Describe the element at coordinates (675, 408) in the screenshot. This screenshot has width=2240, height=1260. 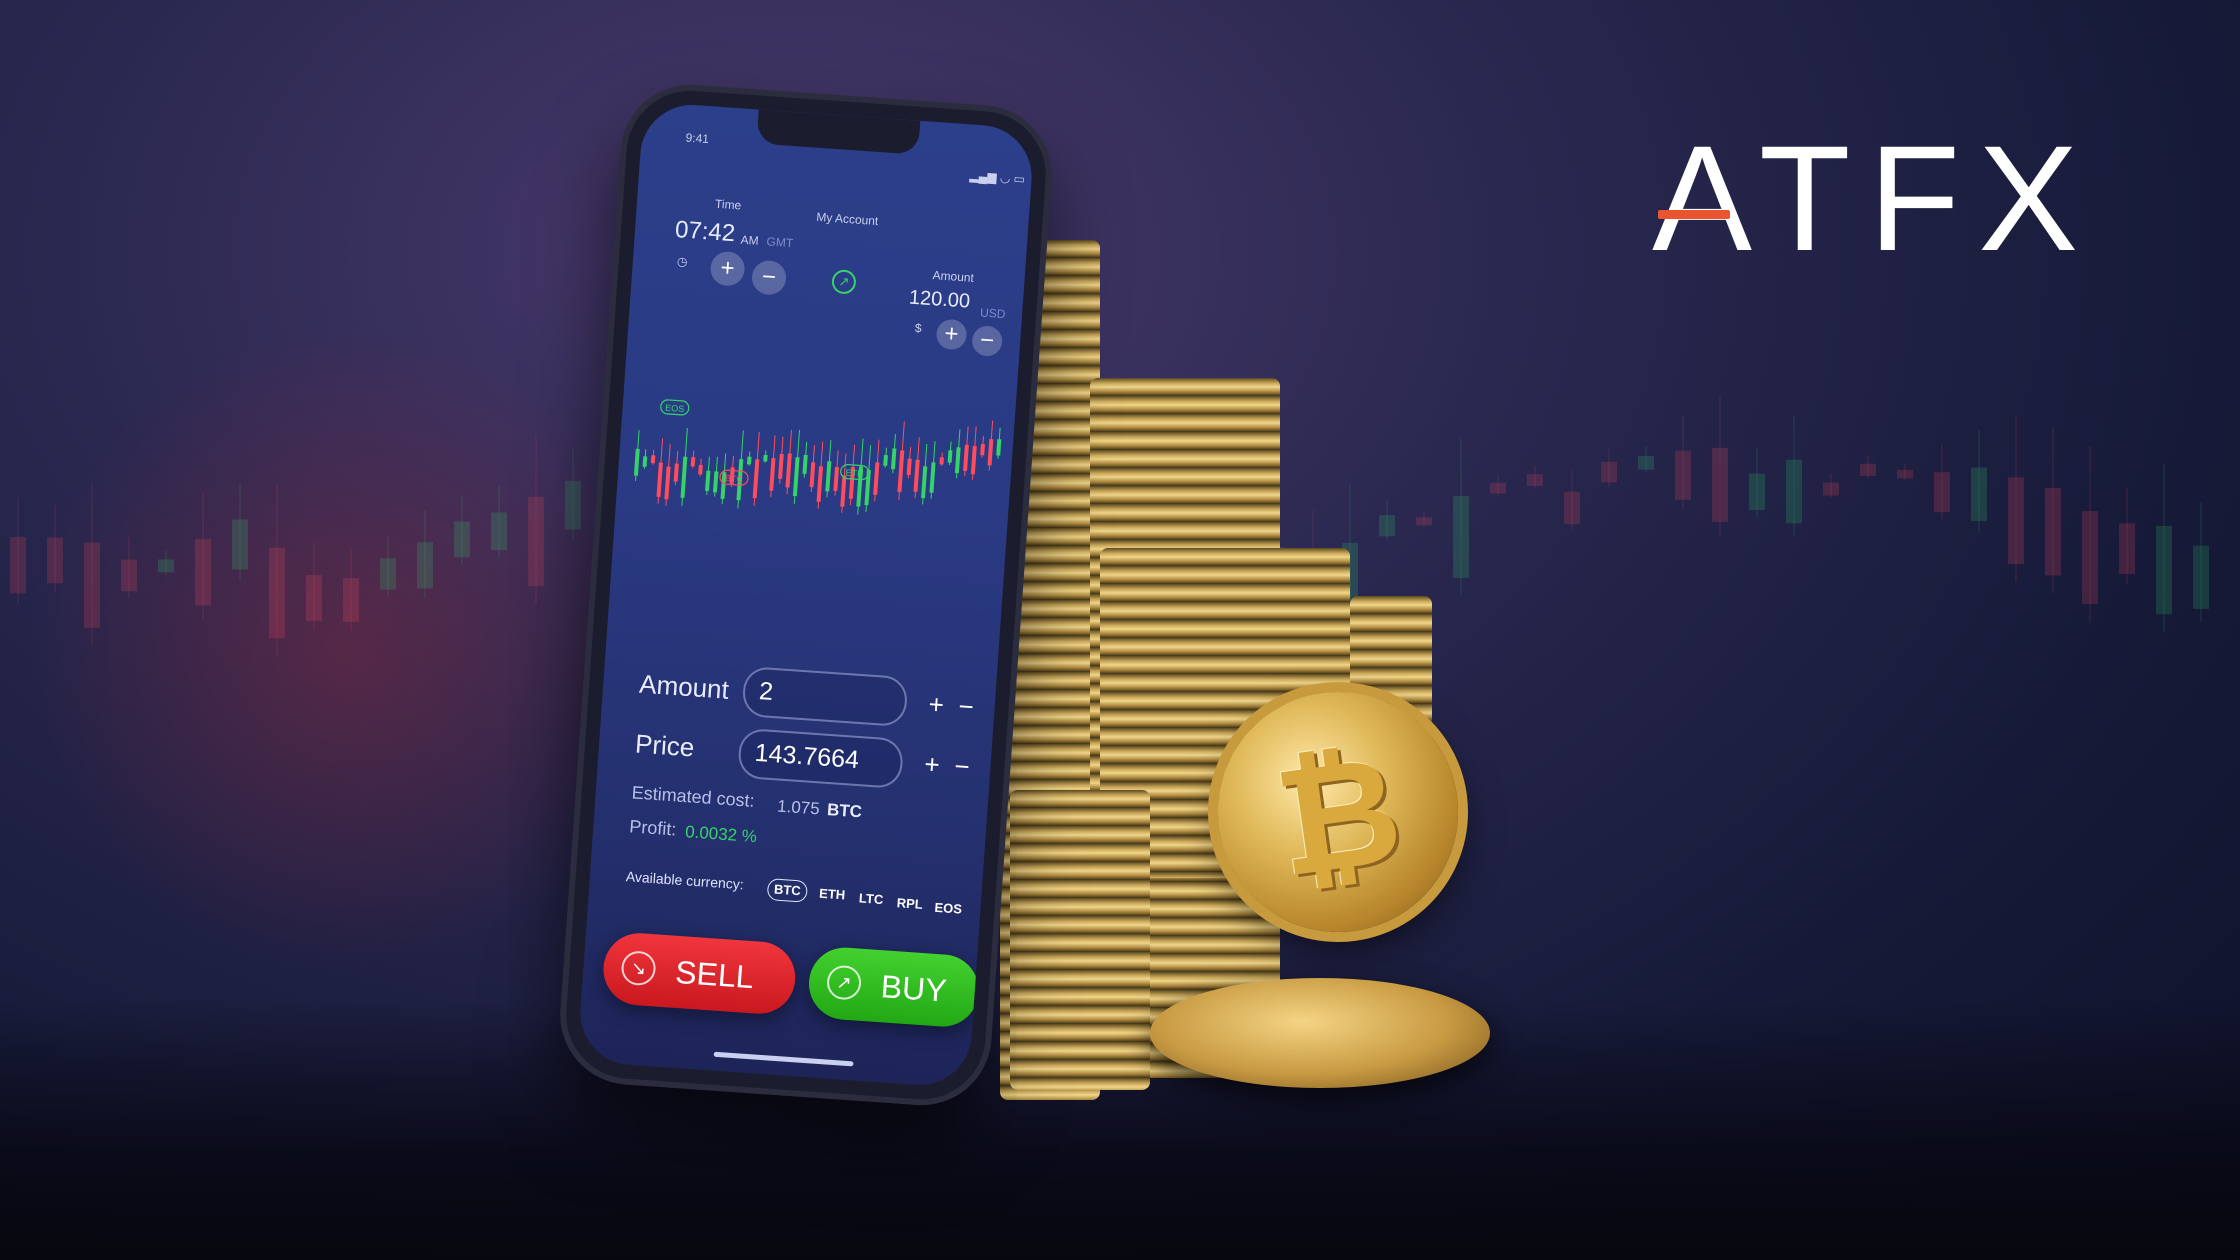
I see `eos-chart-label: EOS` at that location.